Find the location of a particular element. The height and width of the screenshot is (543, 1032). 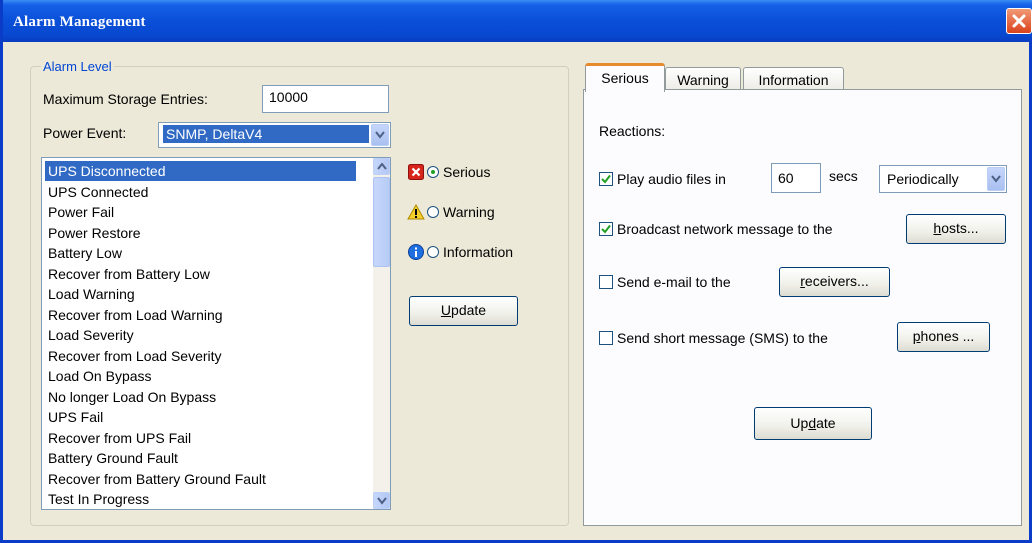

audio-mode-value: Periodically is located at coordinates (923, 179).